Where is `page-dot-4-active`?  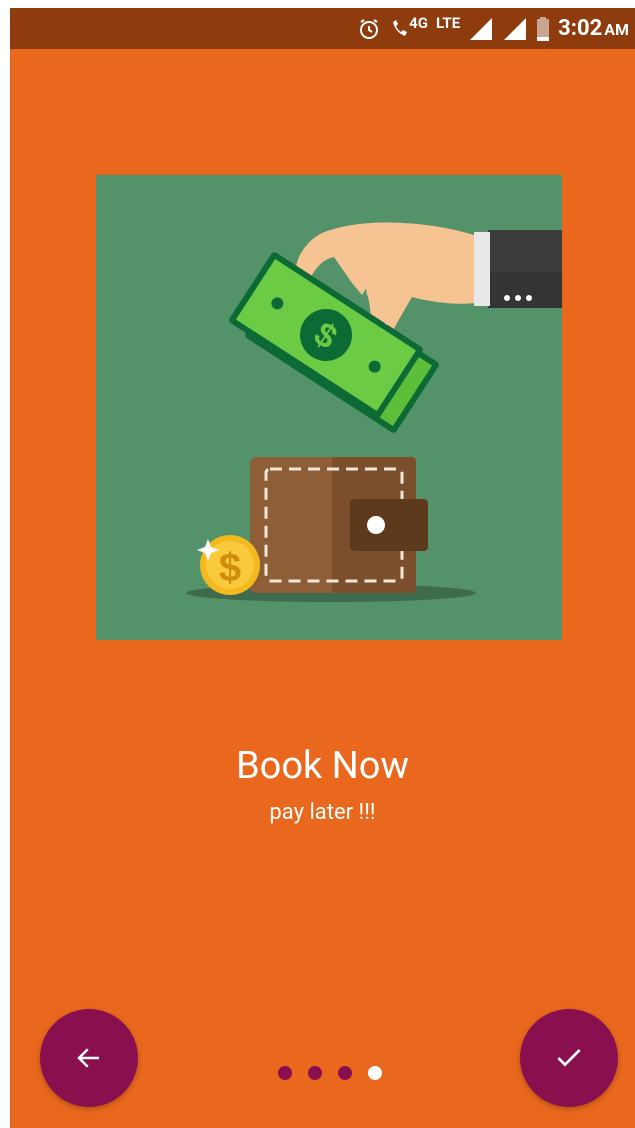
page-dot-4-active is located at coordinates (375, 1073).